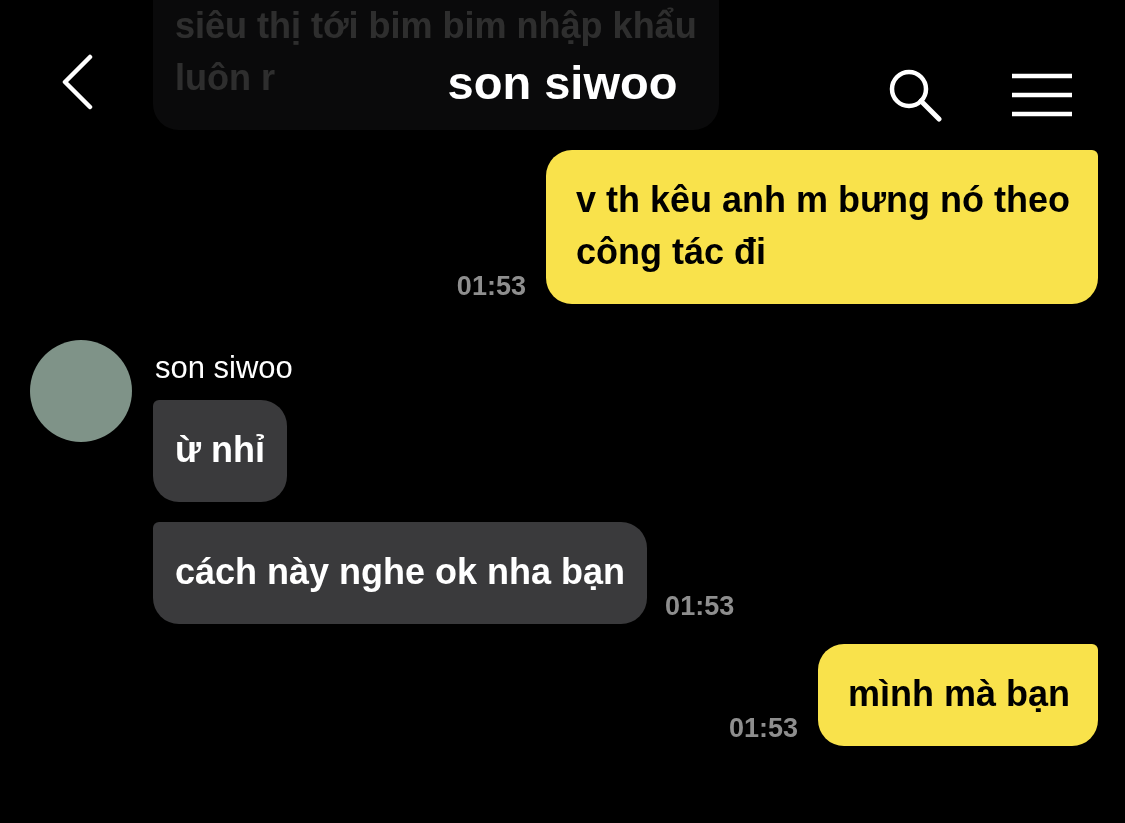 Image resolution: width=1125 pixels, height=823 pixels. Describe the element at coordinates (220, 451) in the screenshot. I see `message-bubble: ừ nhỉ` at that location.